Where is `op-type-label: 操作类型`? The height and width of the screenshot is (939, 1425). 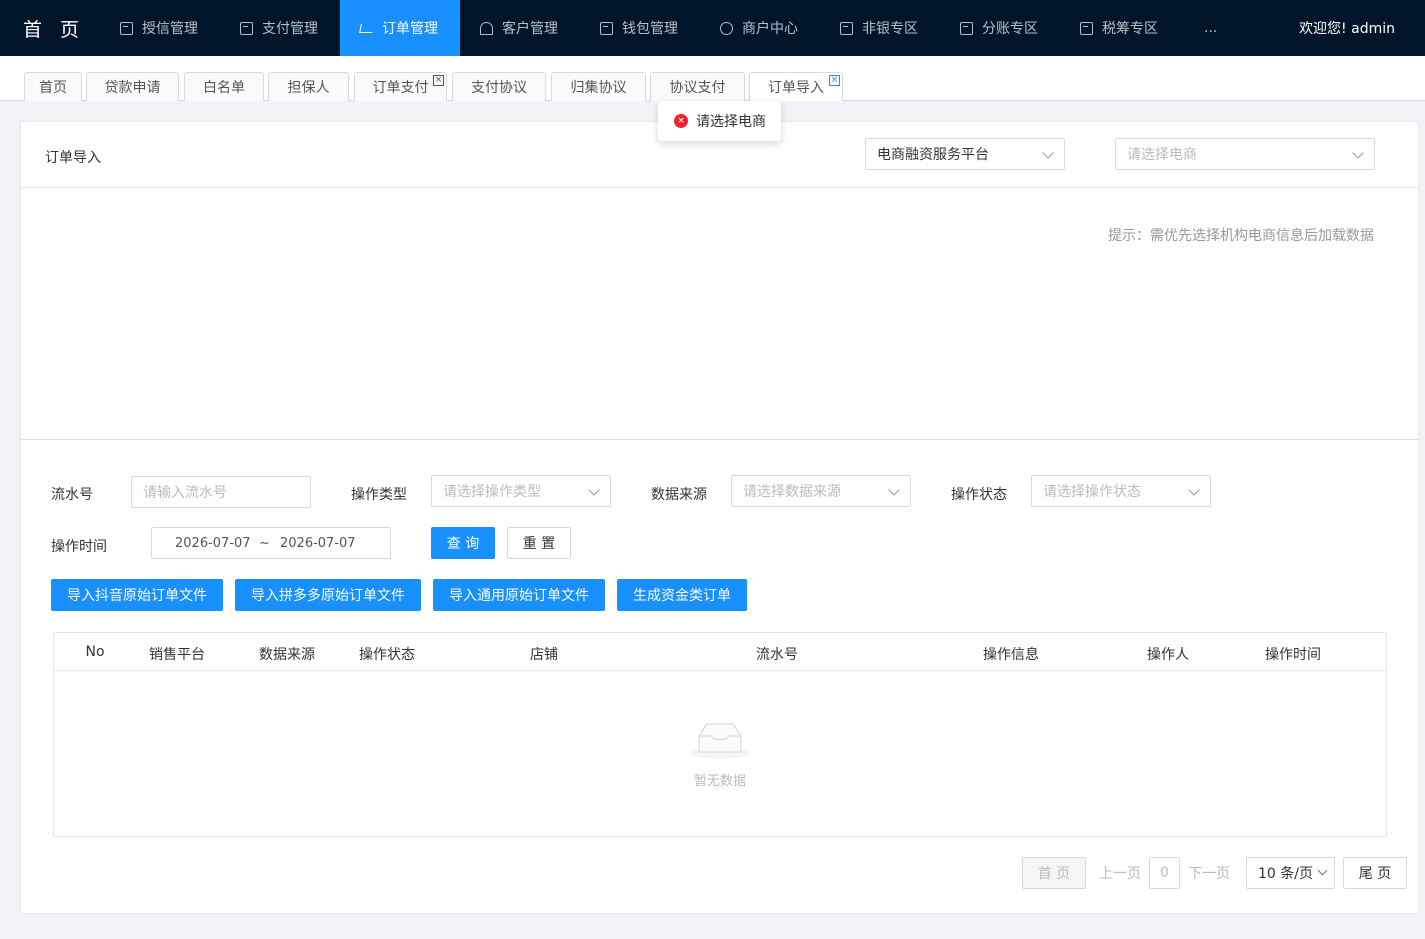 op-type-label: 操作类型 is located at coordinates (379, 495).